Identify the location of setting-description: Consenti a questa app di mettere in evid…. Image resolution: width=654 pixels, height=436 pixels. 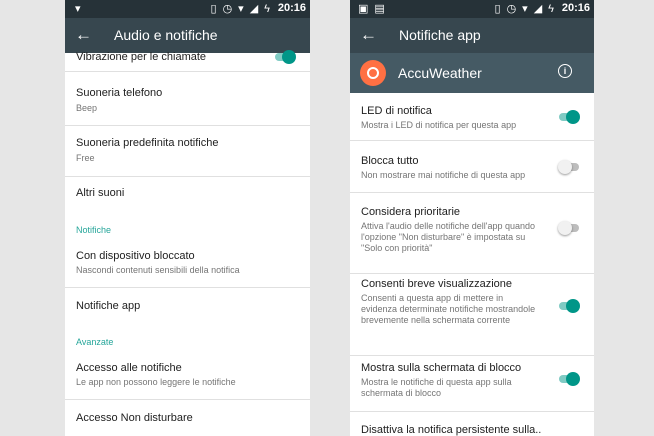
(448, 309).